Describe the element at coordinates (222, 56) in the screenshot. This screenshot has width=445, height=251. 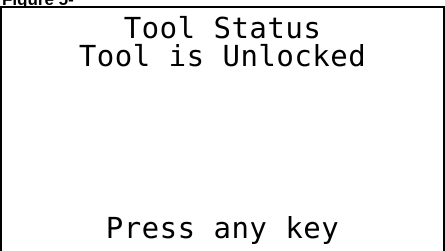
I see `tool-lock-status: Tool is Unlocked` at that location.